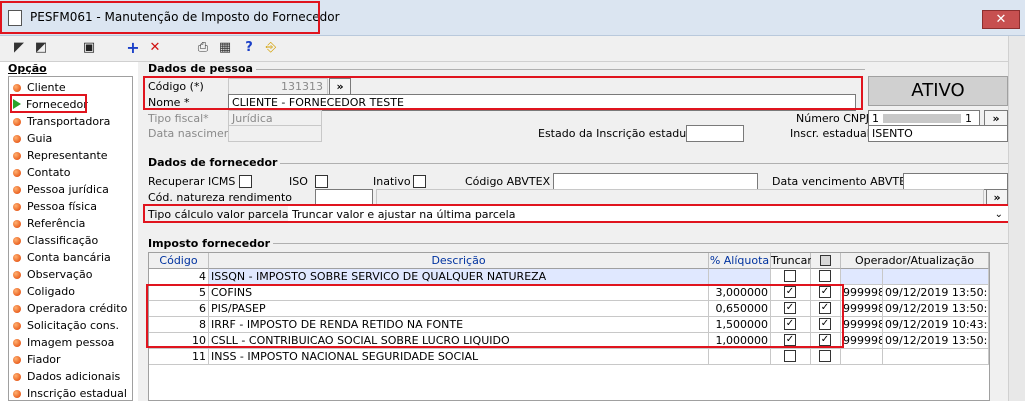  Describe the element at coordinates (50, 106) in the screenshot. I see `sidebar-item-fornecedor: Fornecedor` at that location.